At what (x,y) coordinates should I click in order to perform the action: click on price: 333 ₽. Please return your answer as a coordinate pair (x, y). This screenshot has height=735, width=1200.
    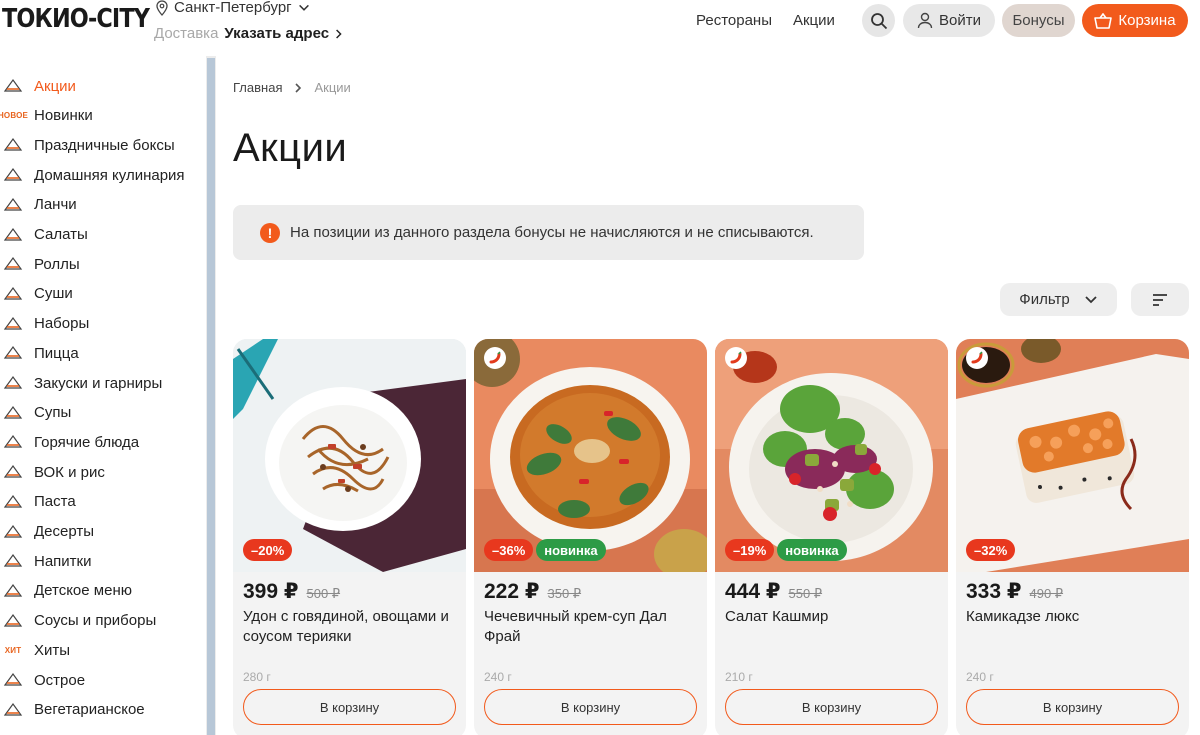
    Looking at the image, I should click on (994, 591).